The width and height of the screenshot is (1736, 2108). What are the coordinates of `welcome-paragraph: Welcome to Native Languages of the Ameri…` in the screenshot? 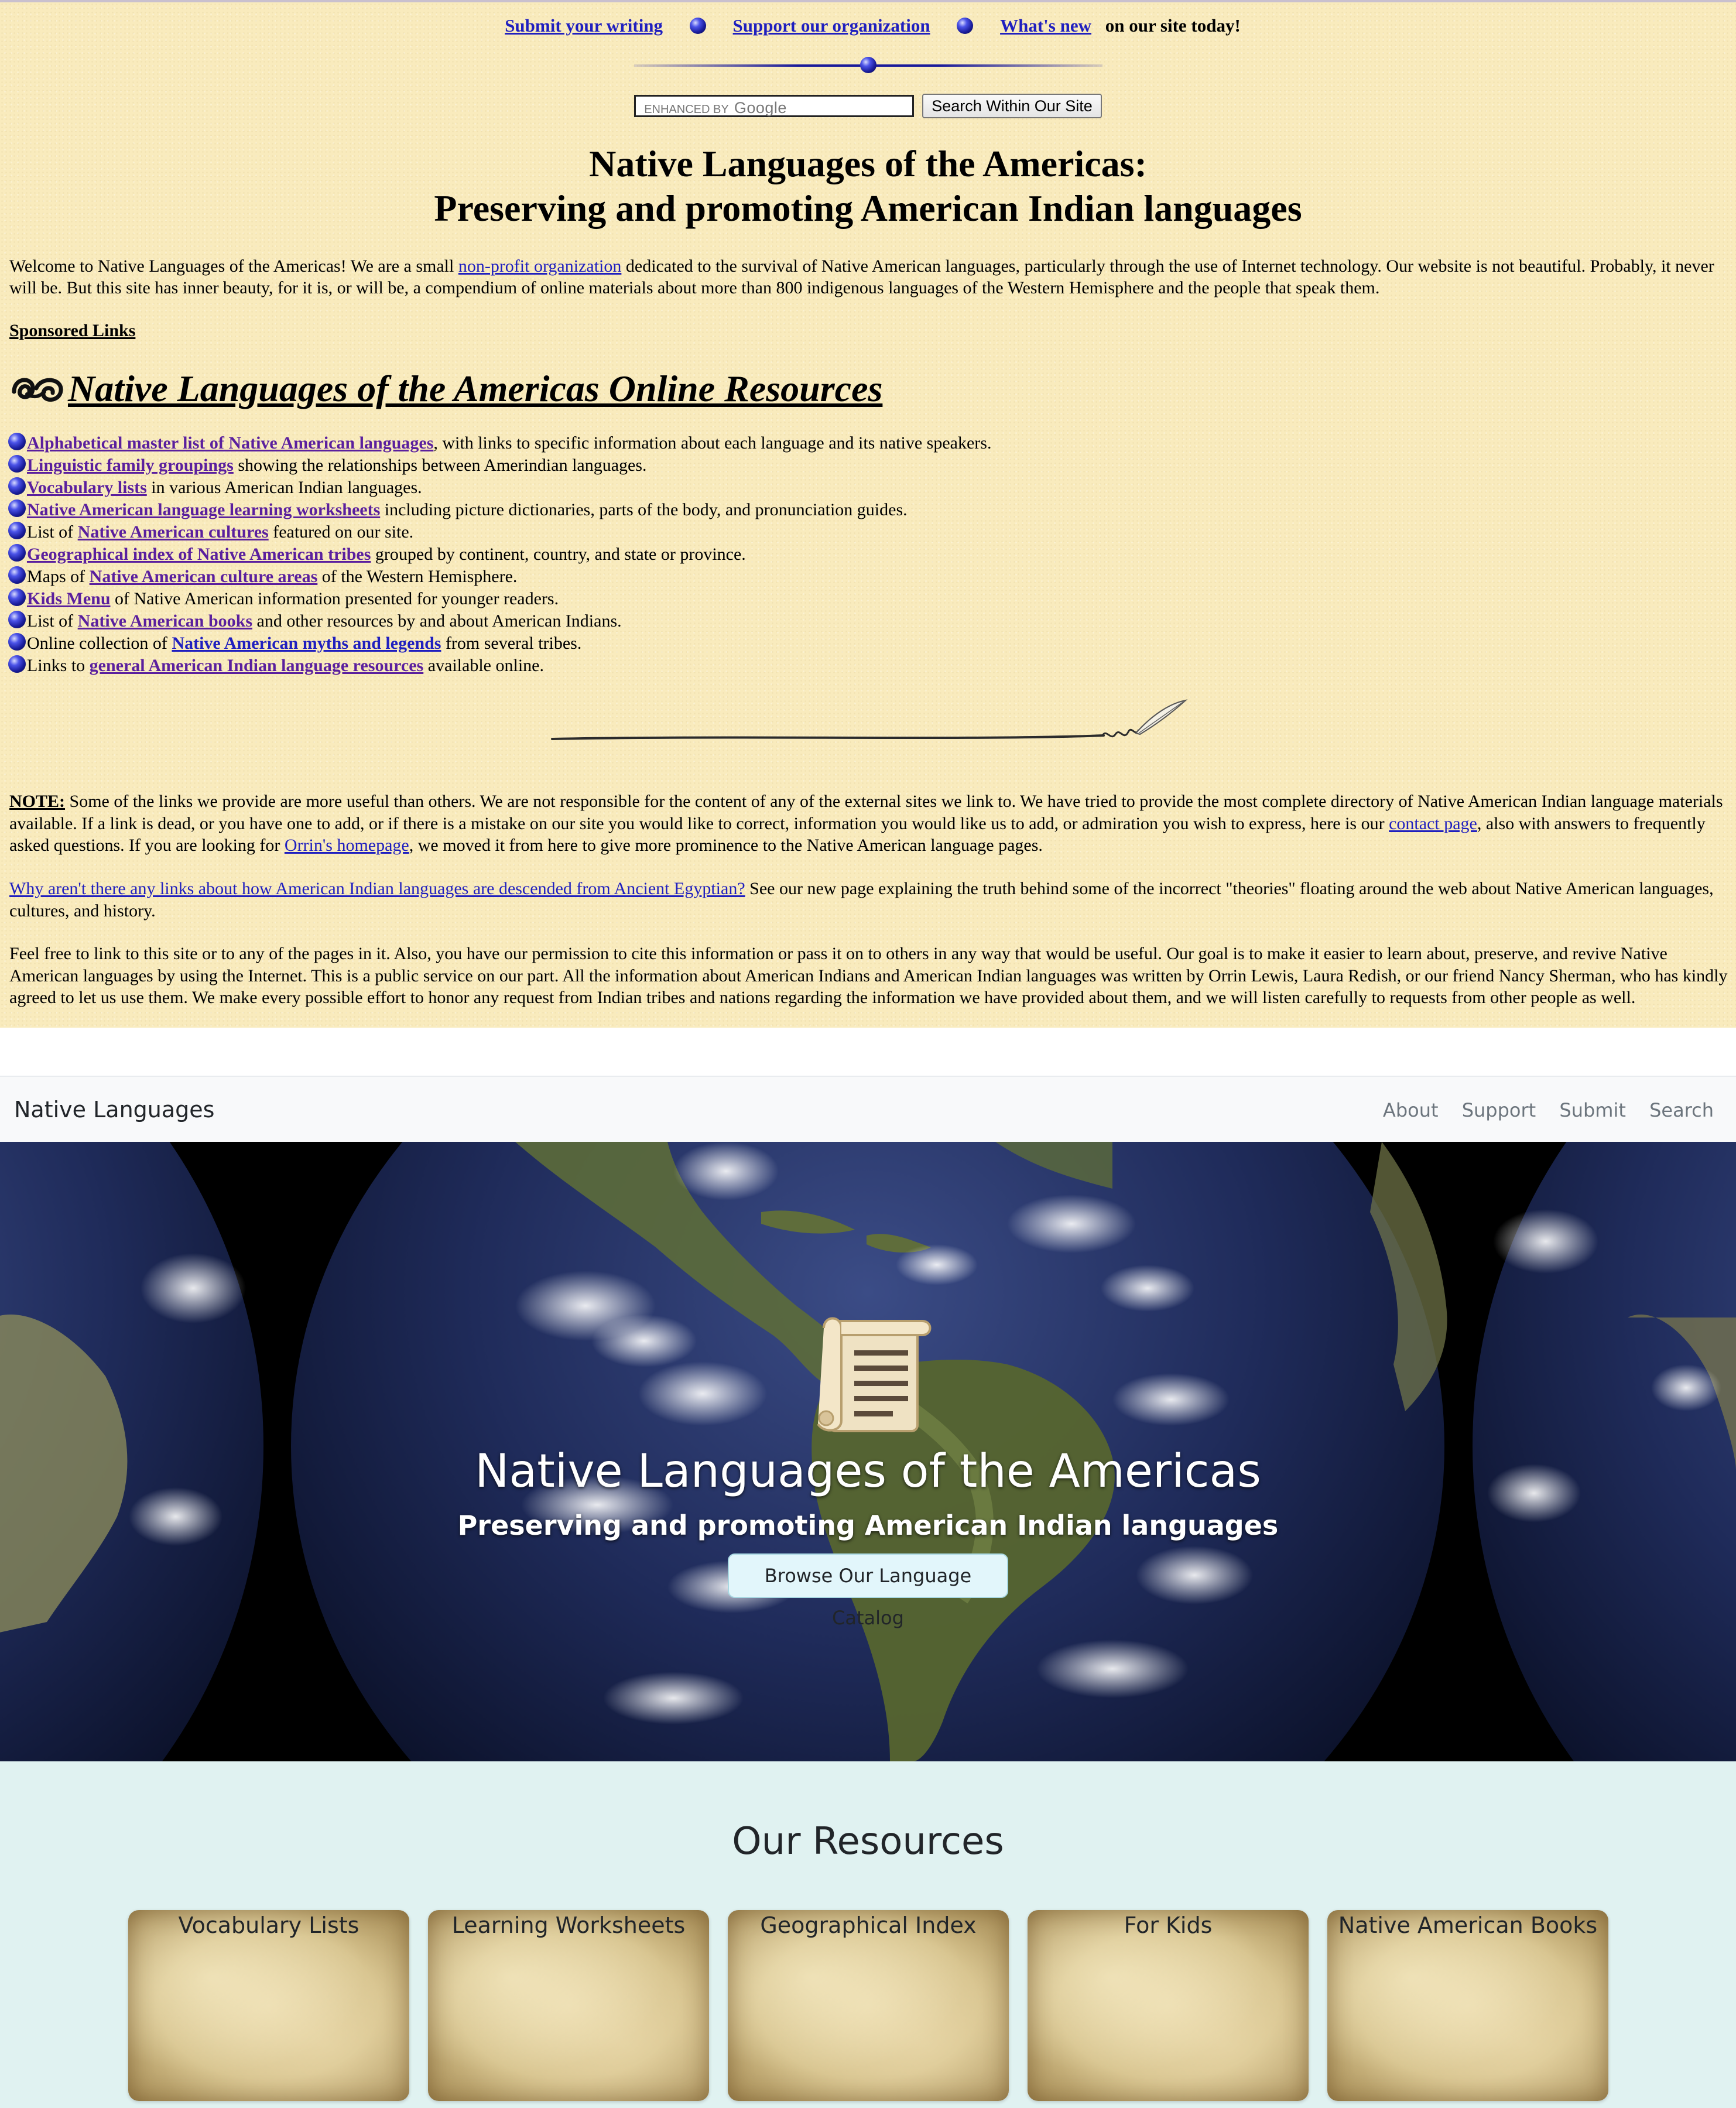 It's located at (864, 277).